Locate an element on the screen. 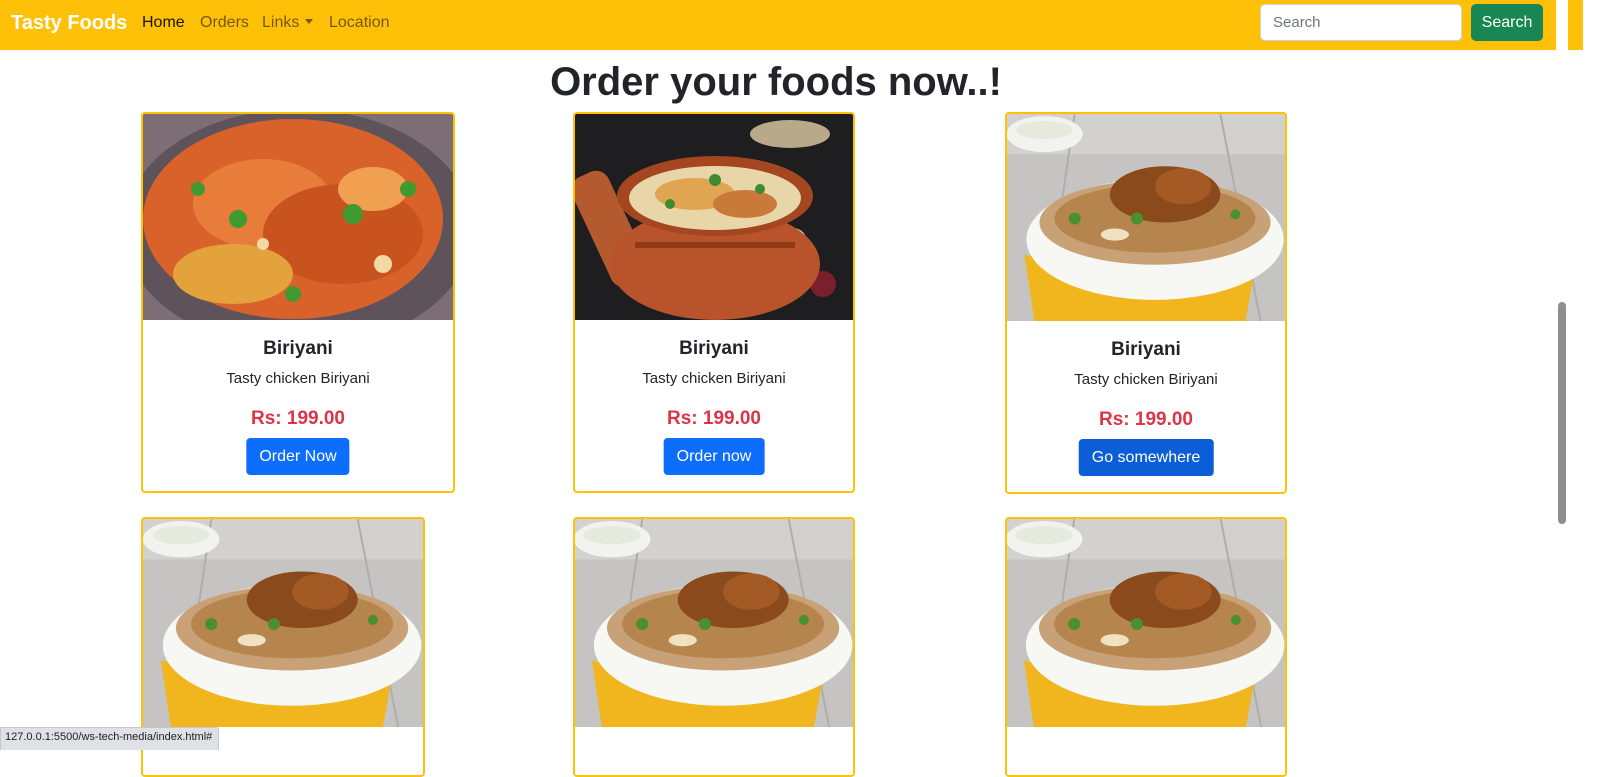 Image resolution: width=1598 pixels, height=777 pixels. brand-logo: Tasty Foods is located at coordinates (69, 23).